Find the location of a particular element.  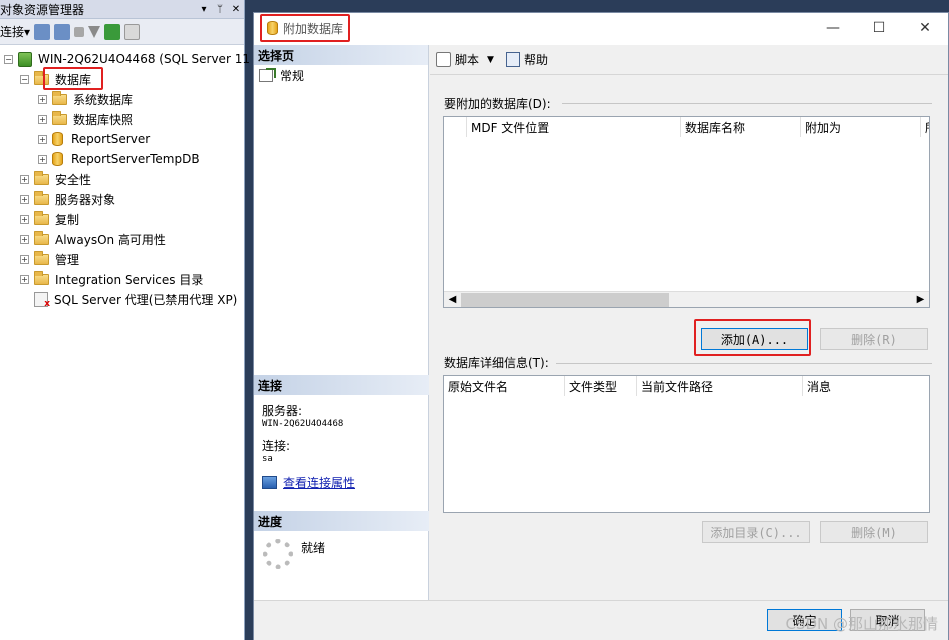

connect-button: 连接▾ is located at coordinates (15, 31).